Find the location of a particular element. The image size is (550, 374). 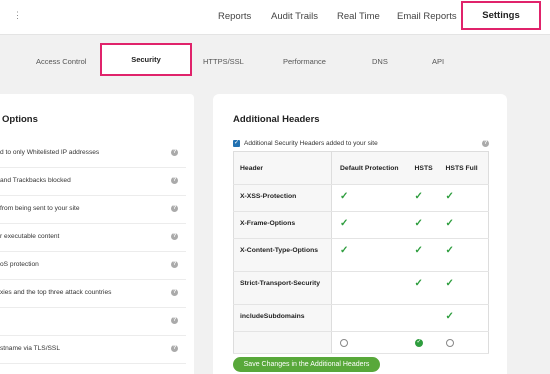

col-header: Header is located at coordinates (282, 168).